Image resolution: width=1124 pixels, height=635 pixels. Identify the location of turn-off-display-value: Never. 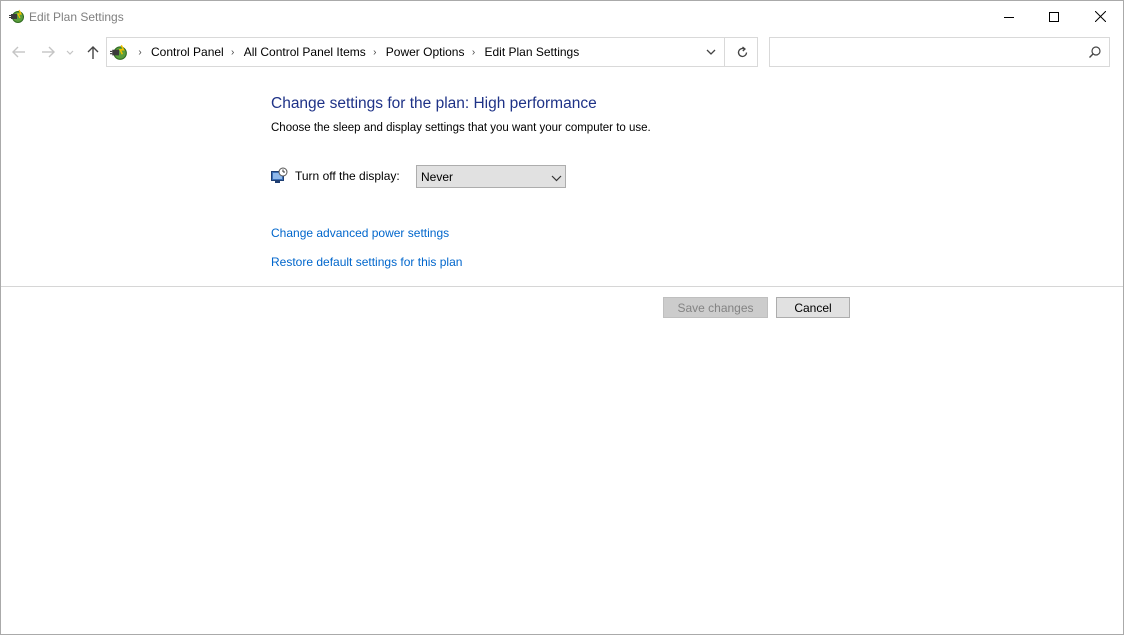
(437, 177).